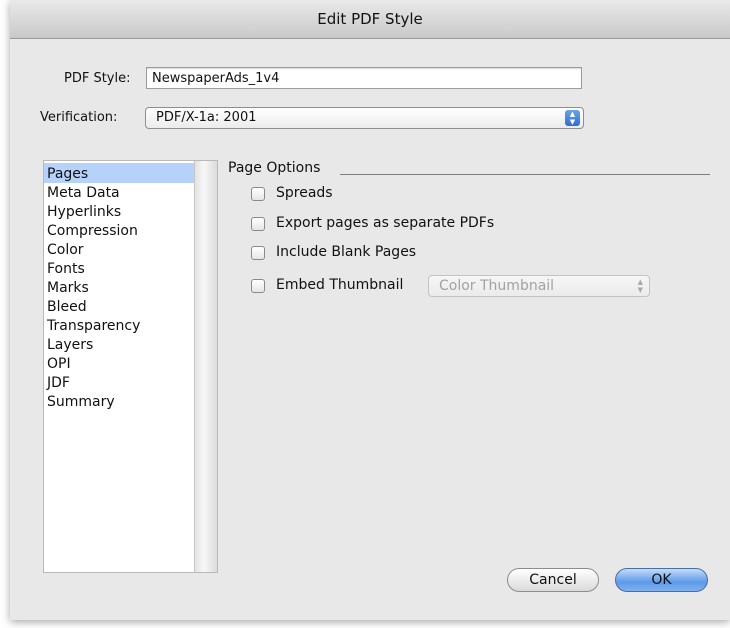 The height and width of the screenshot is (628, 730). Describe the element at coordinates (553, 580) in the screenshot. I see `cancel-button: Cancel` at that location.